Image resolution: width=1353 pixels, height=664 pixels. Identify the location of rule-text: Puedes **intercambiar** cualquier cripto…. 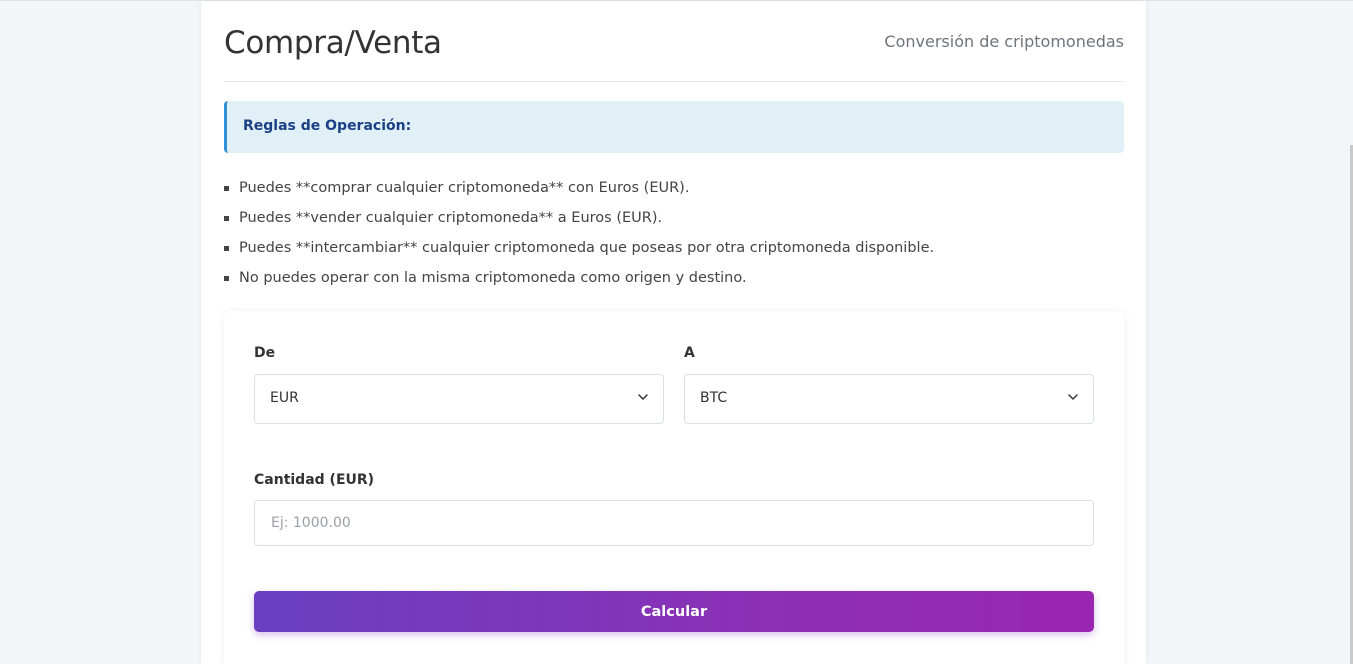
(587, 248).